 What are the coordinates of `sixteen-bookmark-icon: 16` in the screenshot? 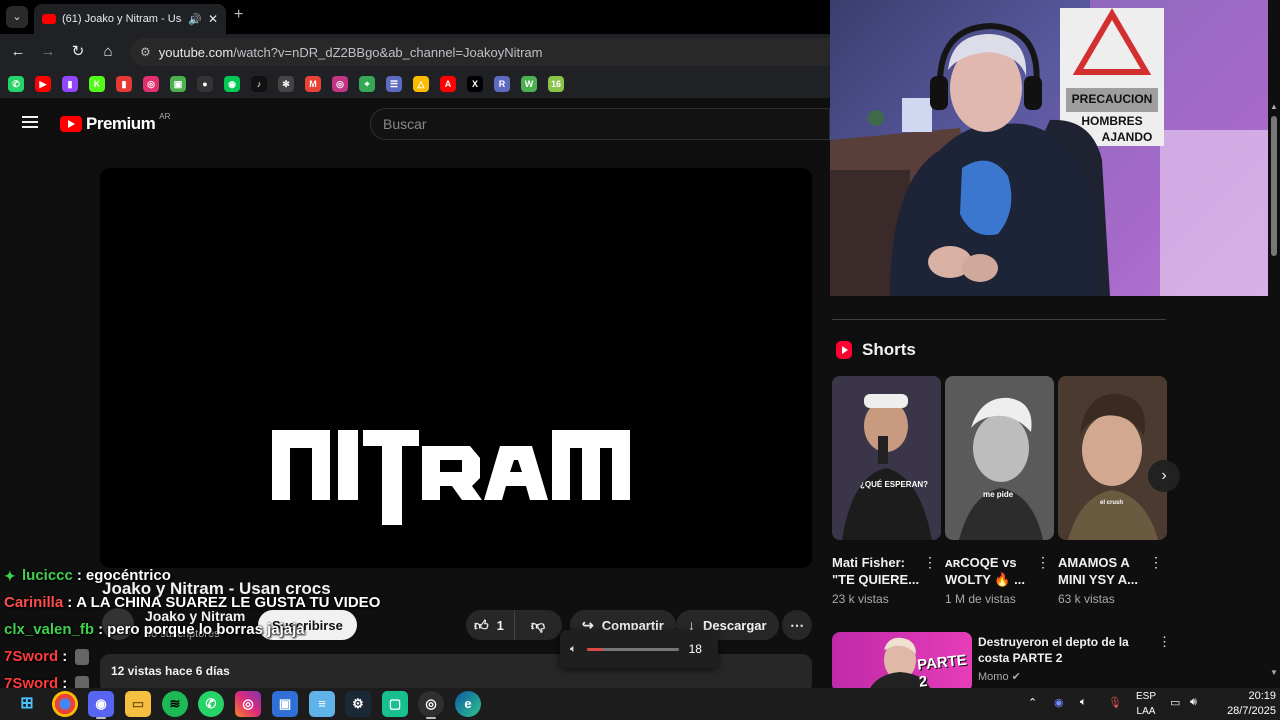 It's located at (556, 84).